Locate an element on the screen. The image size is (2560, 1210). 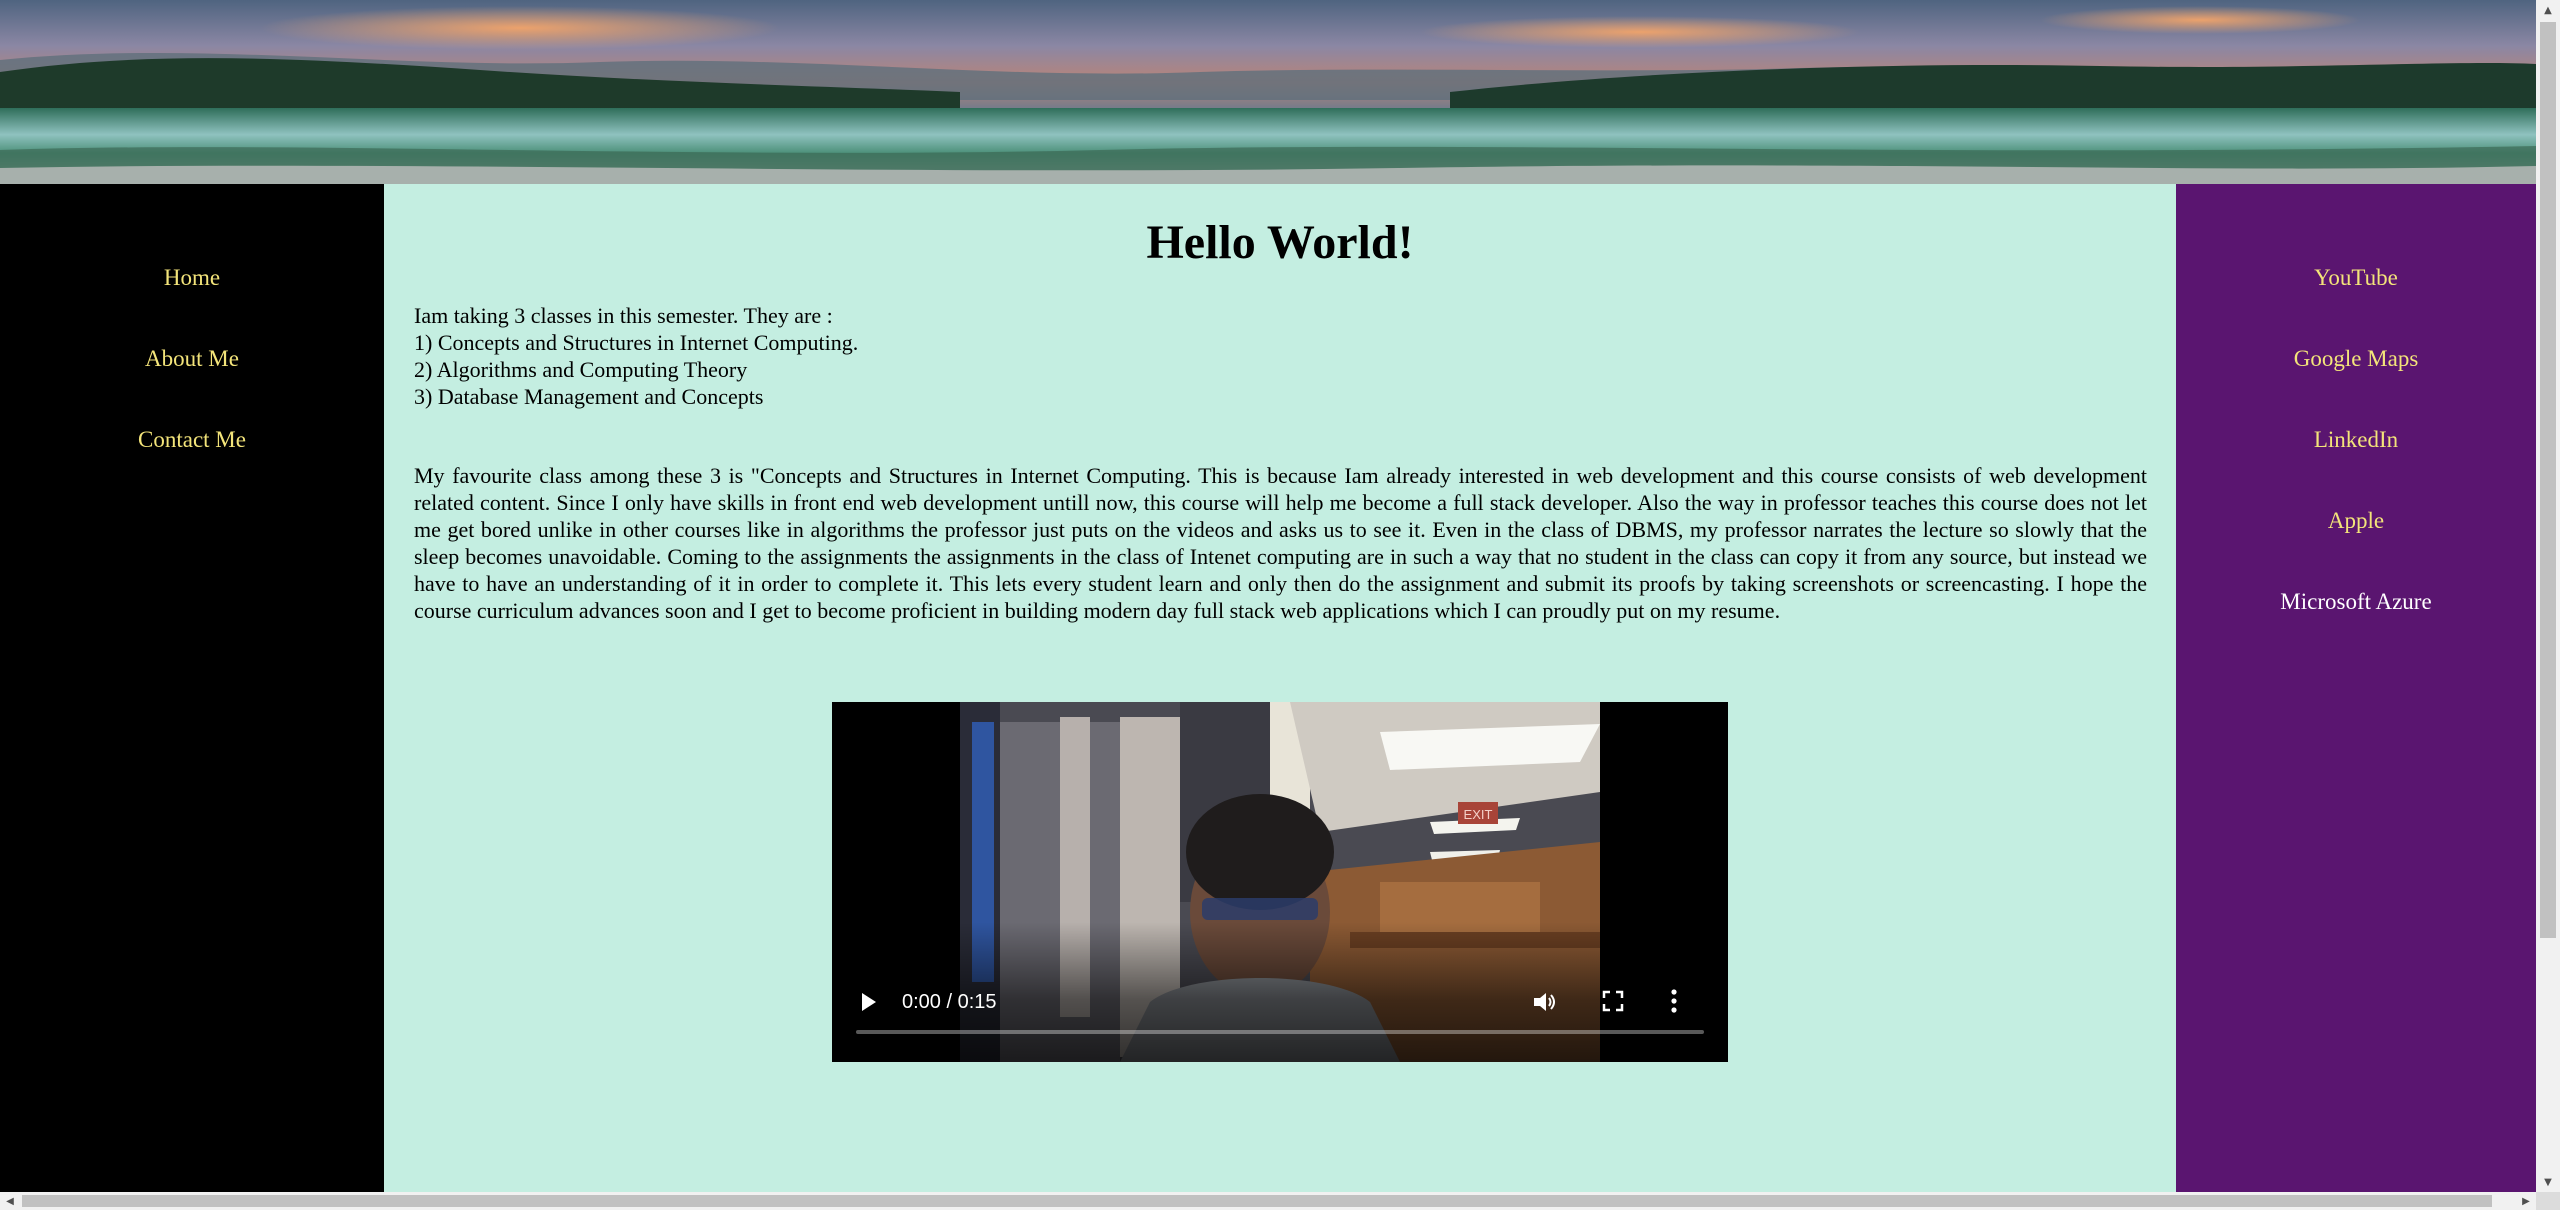
scroll-up-arrow-icon: ▲ is located at coordinates (2548, 10).